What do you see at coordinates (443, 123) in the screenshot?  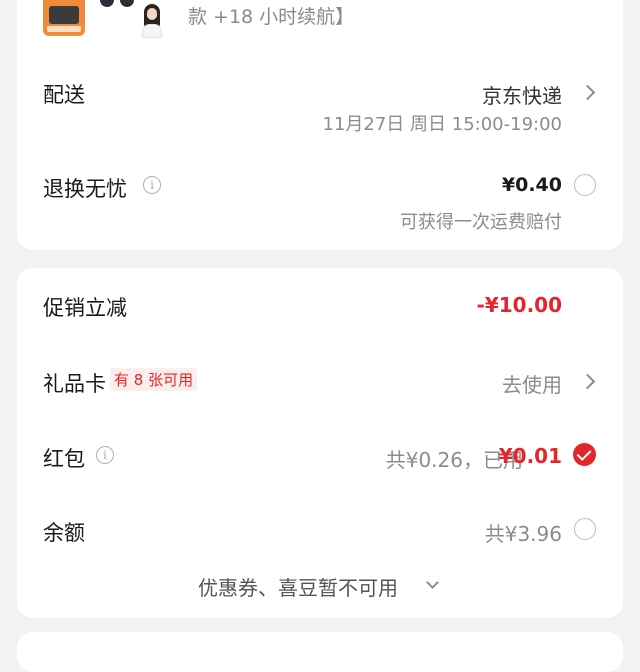 I see `delivery-time: 11月27日 周日 15:00-19:00` at bounding box center [443, 123].